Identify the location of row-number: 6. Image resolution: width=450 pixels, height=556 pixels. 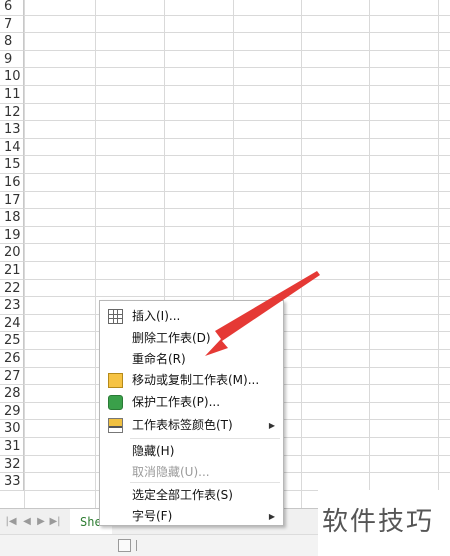
(12, 8).